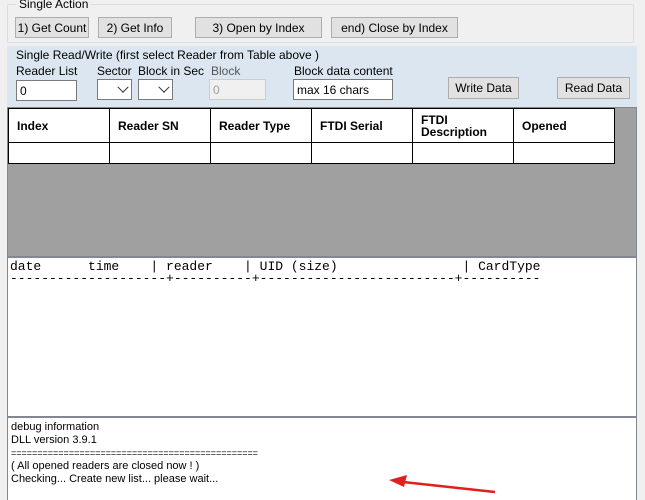  What do you see at coordinates (237, 89) in the screenshot?
I see `block-input` at bounding box center [237, 89].